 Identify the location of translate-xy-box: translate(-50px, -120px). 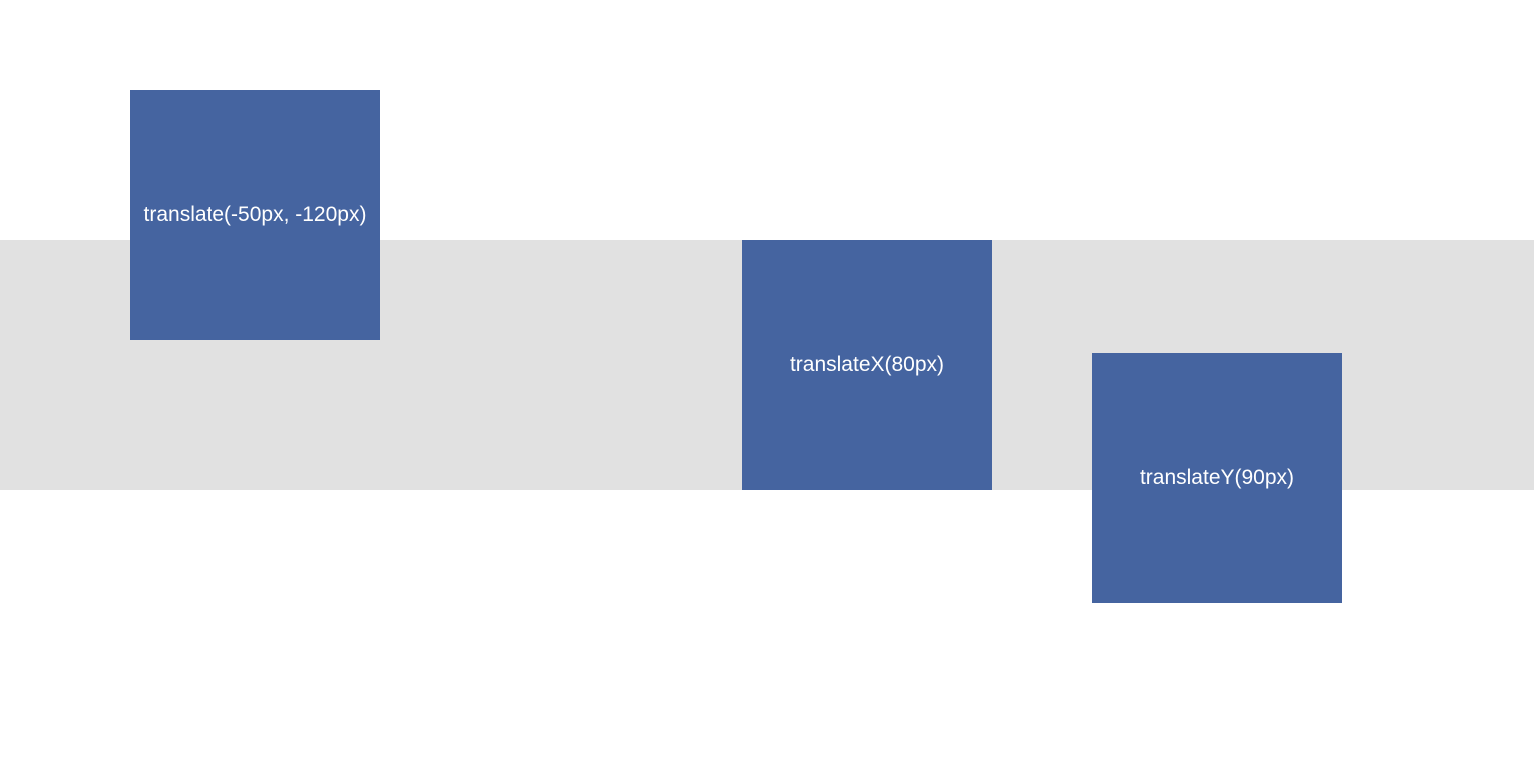
(255, 215).